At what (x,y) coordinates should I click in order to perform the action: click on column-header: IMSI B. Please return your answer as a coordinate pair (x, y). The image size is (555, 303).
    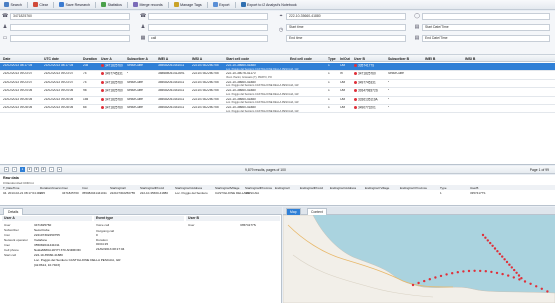
    Looking at the image, I should click on (470, 59).